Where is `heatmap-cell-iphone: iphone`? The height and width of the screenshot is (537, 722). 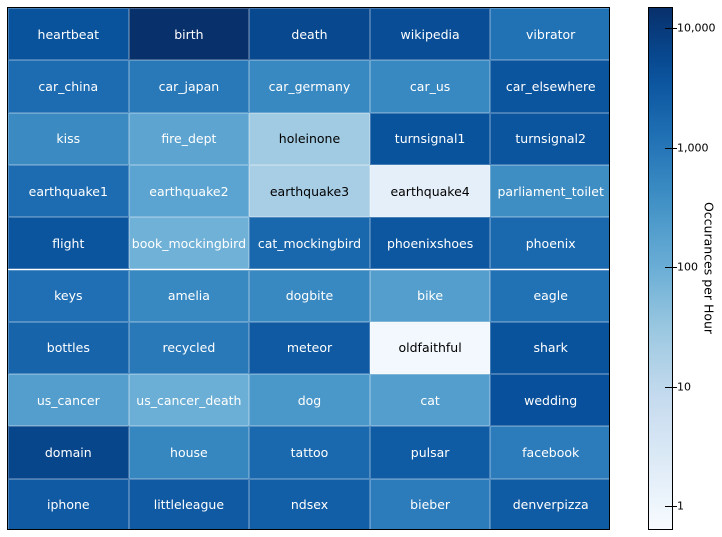 heatmap-cell-iphone: iphone is located at coordinates (68, 503).